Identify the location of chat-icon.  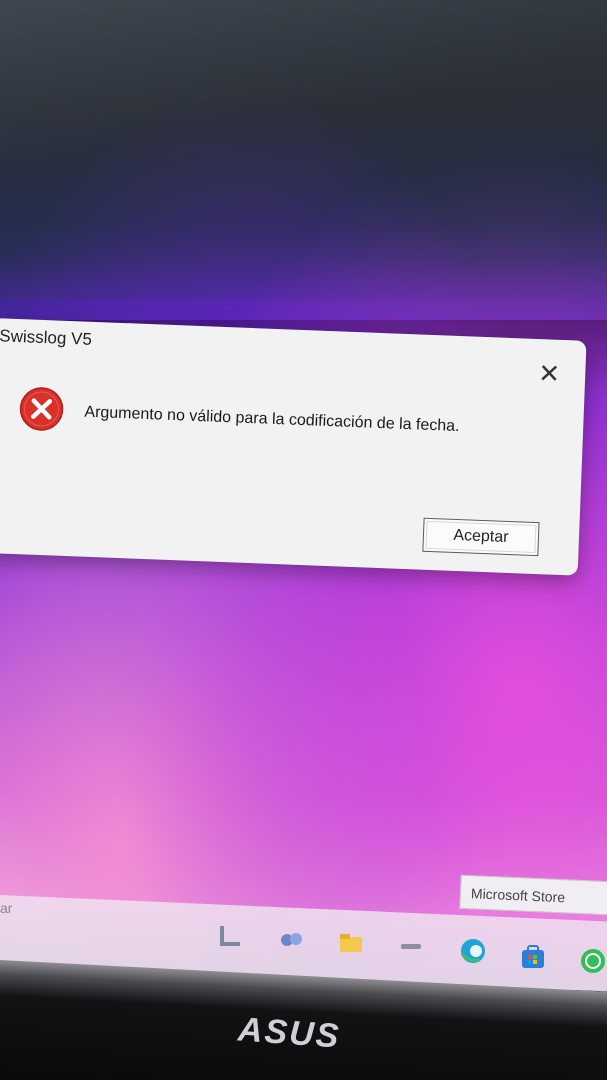
(291, 939).